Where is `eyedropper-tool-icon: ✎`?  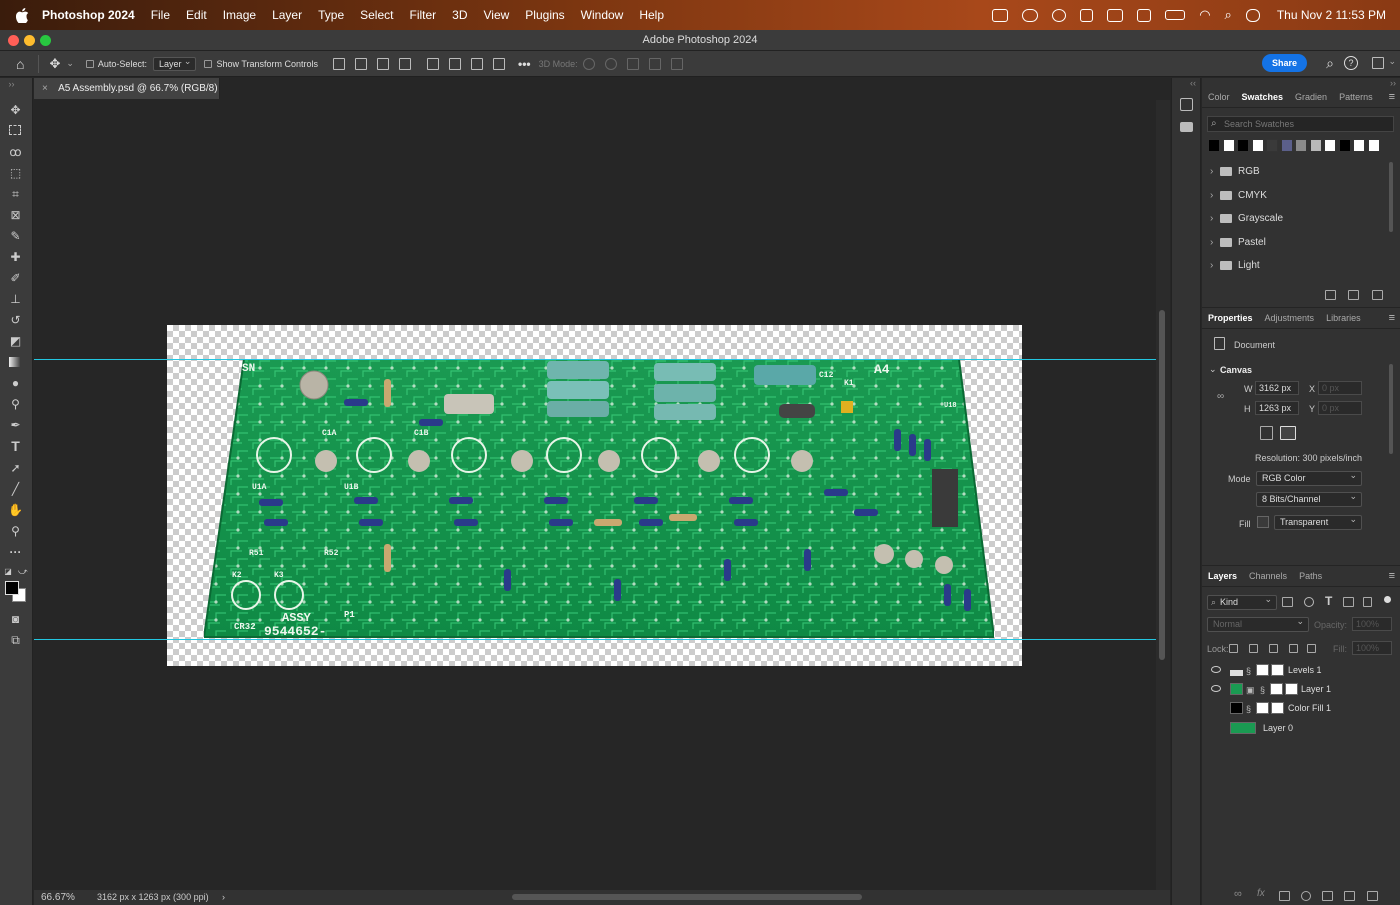 eyedropper-tool-icon: ✎ is located at coordinates (15, 236).